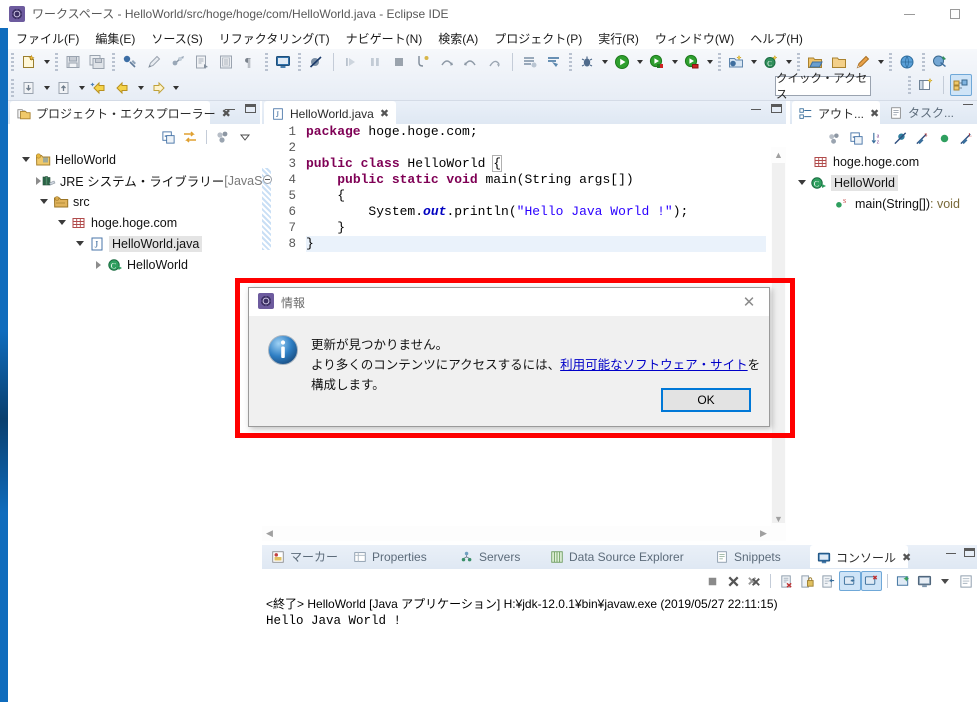 The image size is (977, 702). Describe the element at coordinates (134, 264) in the screenshot. I see `tree-node-helloworld-class: C HelloWorld` at that location.